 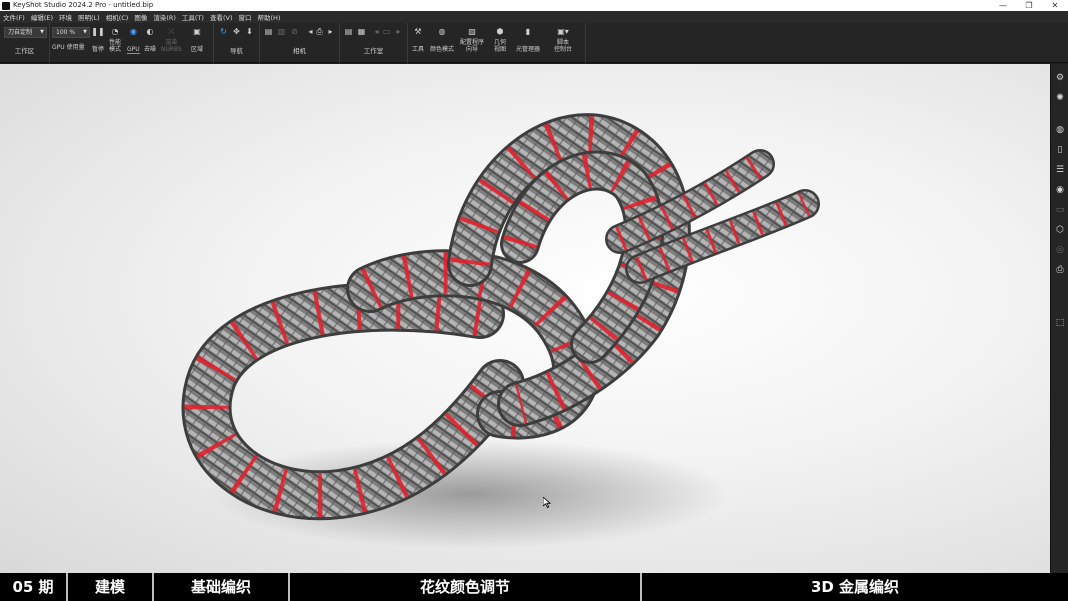 I want to click on menu-edit: 编辑(E), so click(x=42, y=17).